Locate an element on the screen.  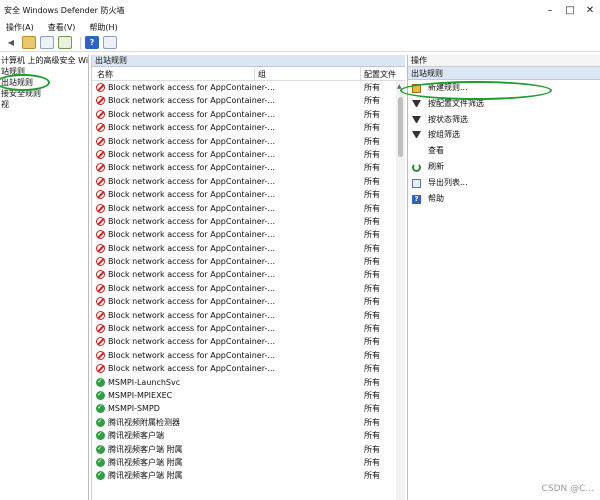
rule-row: MSMPI-LaunchSvc 所有 is located at coordinates (248, 382).